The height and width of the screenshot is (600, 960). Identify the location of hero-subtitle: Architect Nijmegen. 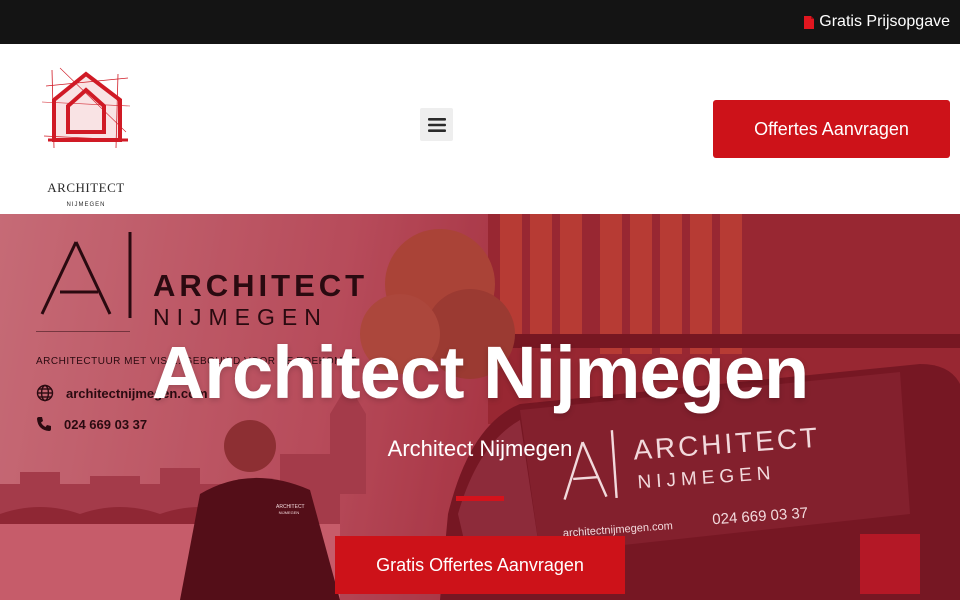
(480, 448).